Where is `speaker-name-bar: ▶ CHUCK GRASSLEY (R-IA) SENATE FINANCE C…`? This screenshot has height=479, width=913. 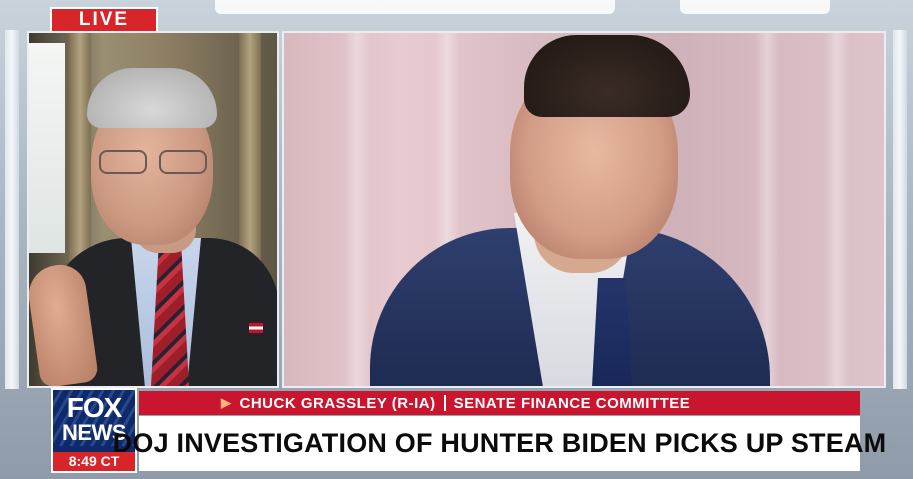 speaker-name-bar: ▶ CHUCK GRASSLEY (R-IA) SENATE FINANCE C… is located at coordinates (499, 403).